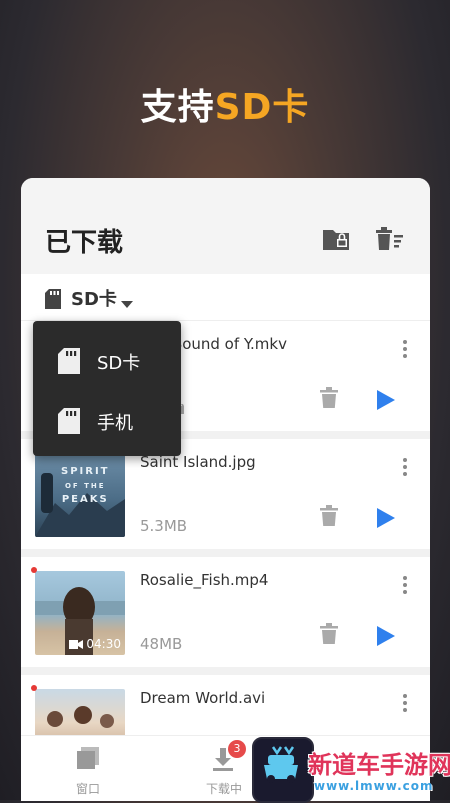 This screenshot has width=450, height=803. I want to click on menu-item-label: SD卡, so click(119, 363).